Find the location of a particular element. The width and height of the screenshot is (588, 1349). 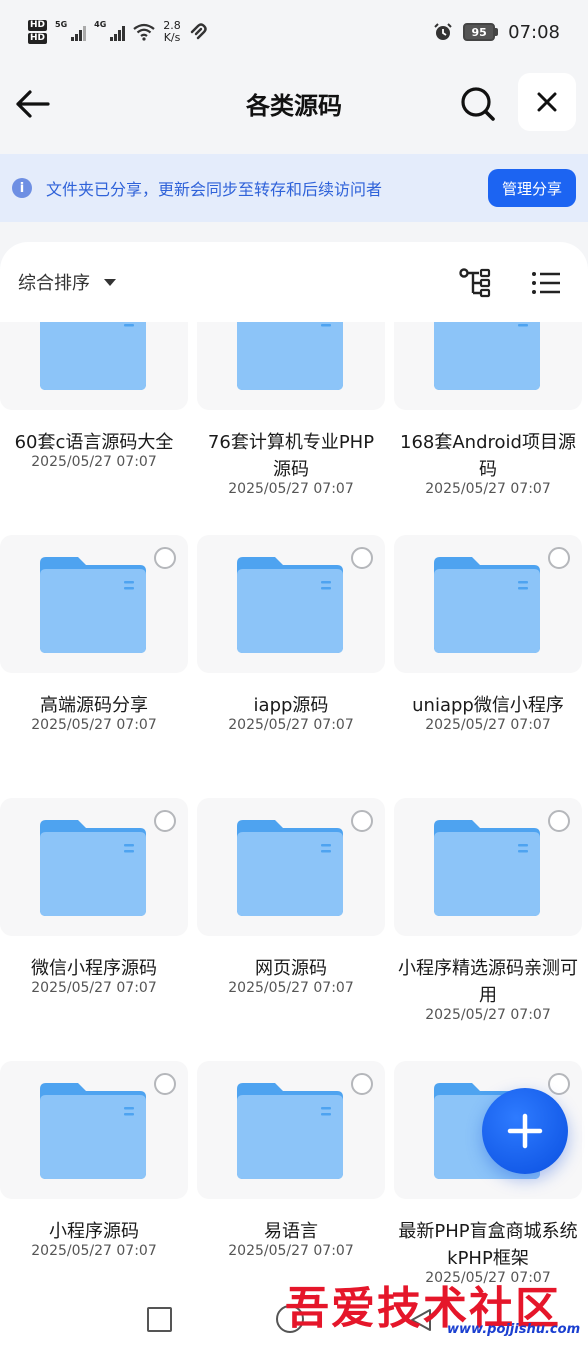

folder-item: 易语言 2025/05/27 07:07 is located at coordinates (291, 1192).